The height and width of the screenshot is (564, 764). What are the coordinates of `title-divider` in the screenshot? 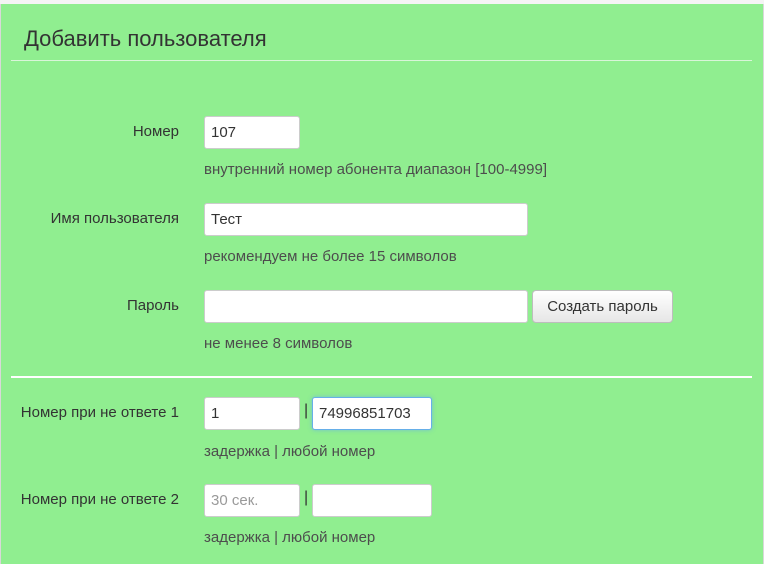 It's located at (381, 60).